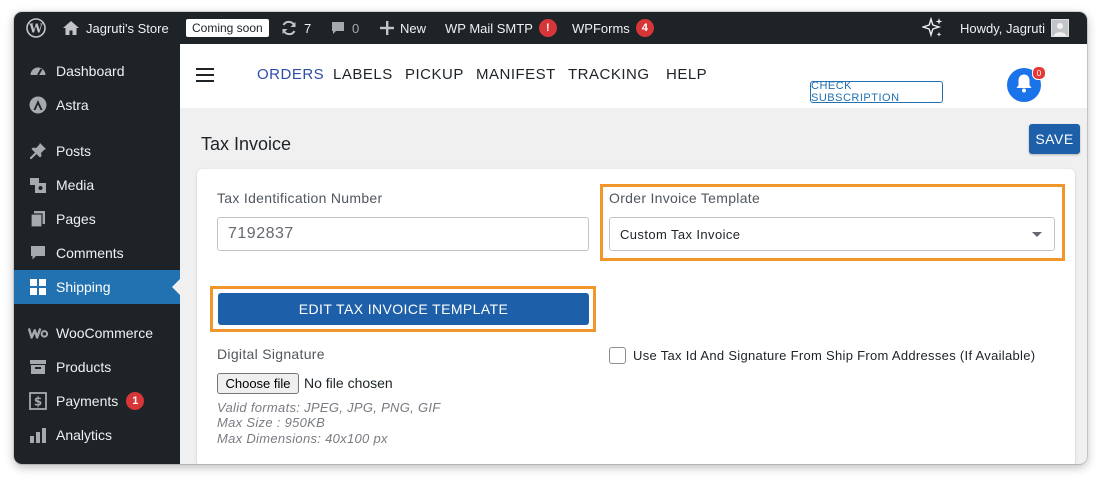 The image size is (1100, 479). What do you see at coordinates (609, 75) in the screenshot?
I see `tab-tracking: TRACKING` at bounding box center [609, 75].